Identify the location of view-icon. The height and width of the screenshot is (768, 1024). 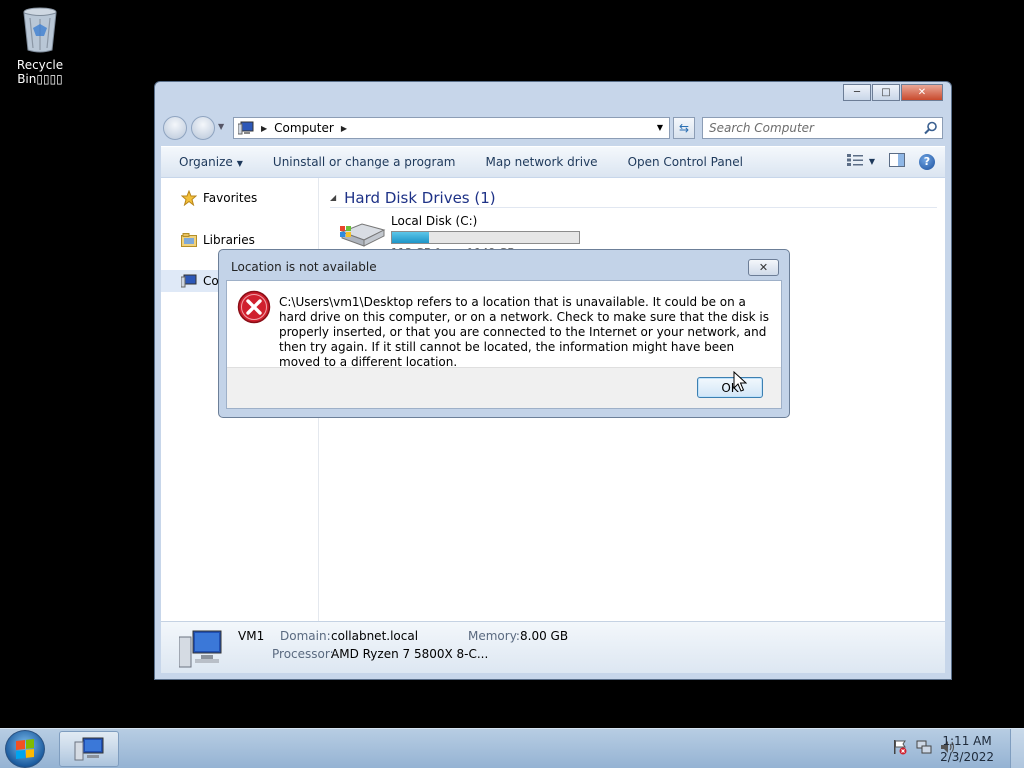
(854, 160).